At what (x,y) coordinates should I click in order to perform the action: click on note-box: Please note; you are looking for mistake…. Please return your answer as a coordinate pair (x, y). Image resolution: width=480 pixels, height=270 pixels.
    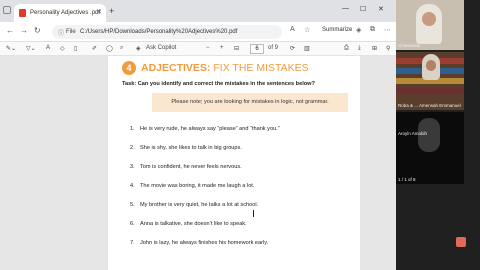
    Looking at the image, I should click on (250, 102).